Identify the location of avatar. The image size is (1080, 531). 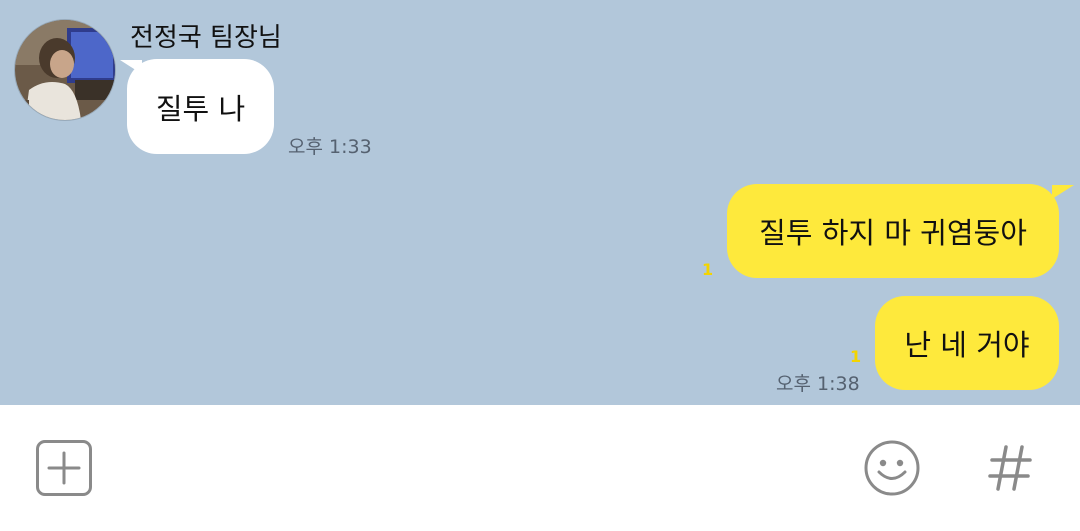
(65, 70).